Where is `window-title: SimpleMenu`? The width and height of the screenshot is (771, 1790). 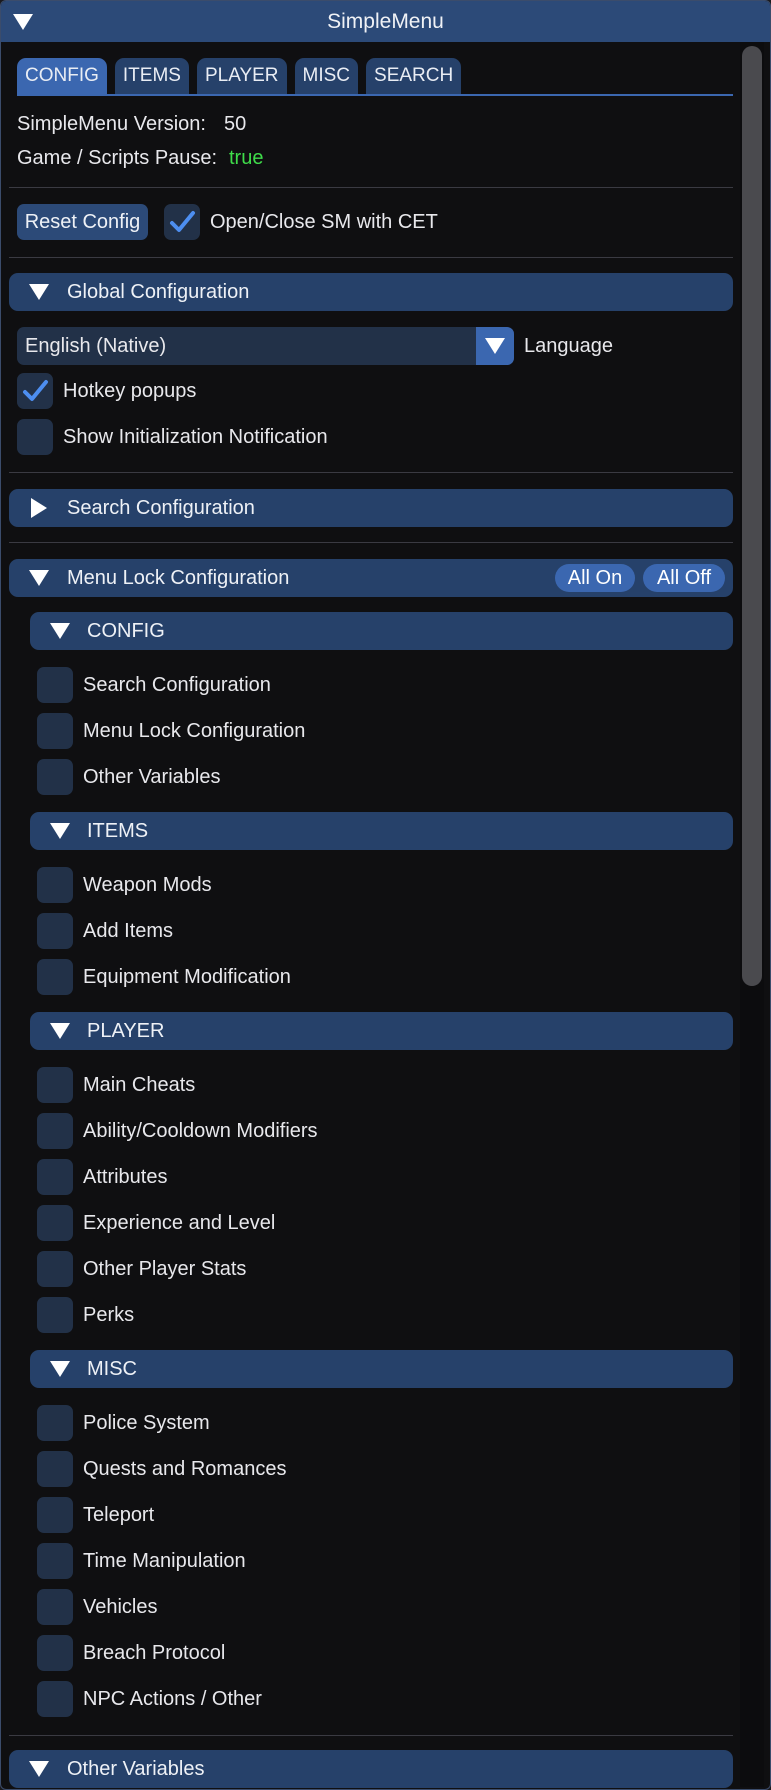 window-title: SimpleMenu is located at coordinates (385, 21).